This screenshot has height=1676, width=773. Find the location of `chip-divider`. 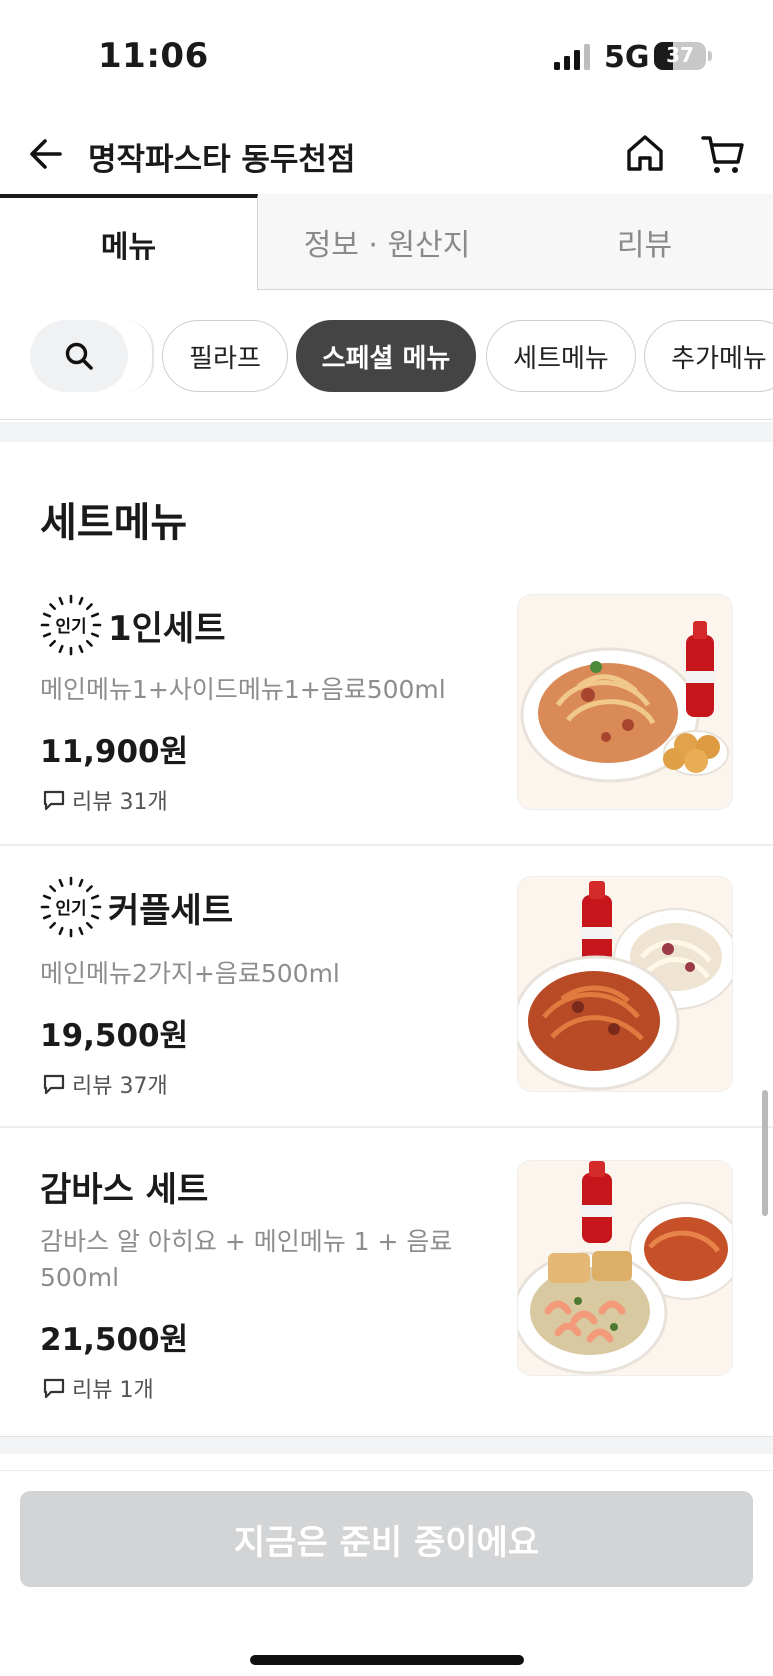

chip-divider is located at coordinates (139, 356).